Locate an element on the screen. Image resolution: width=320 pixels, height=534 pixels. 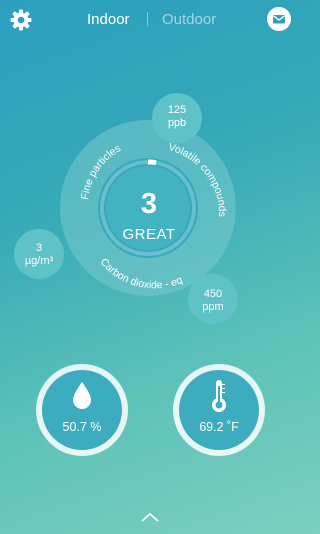
tab-outdoor: Outdoor is located at coordinates (189, 19).